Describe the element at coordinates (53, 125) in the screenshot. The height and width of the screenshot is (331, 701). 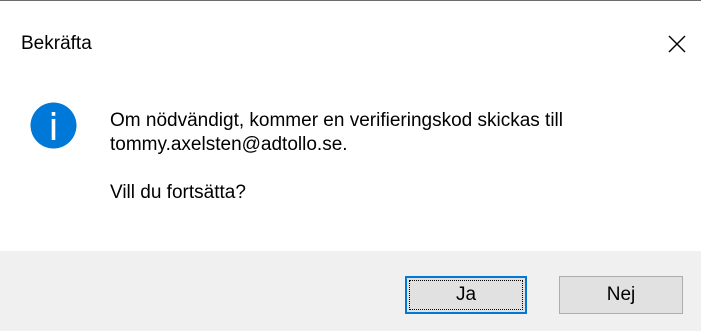
I see `info-icon` at that location.